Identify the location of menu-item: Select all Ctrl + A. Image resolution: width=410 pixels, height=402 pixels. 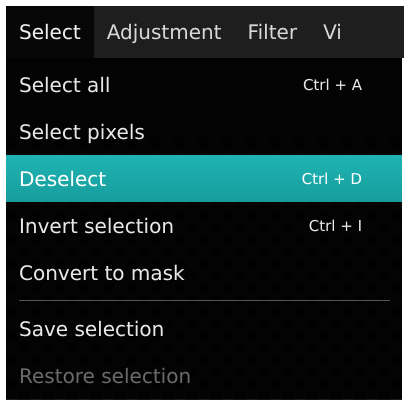
(204, 84).